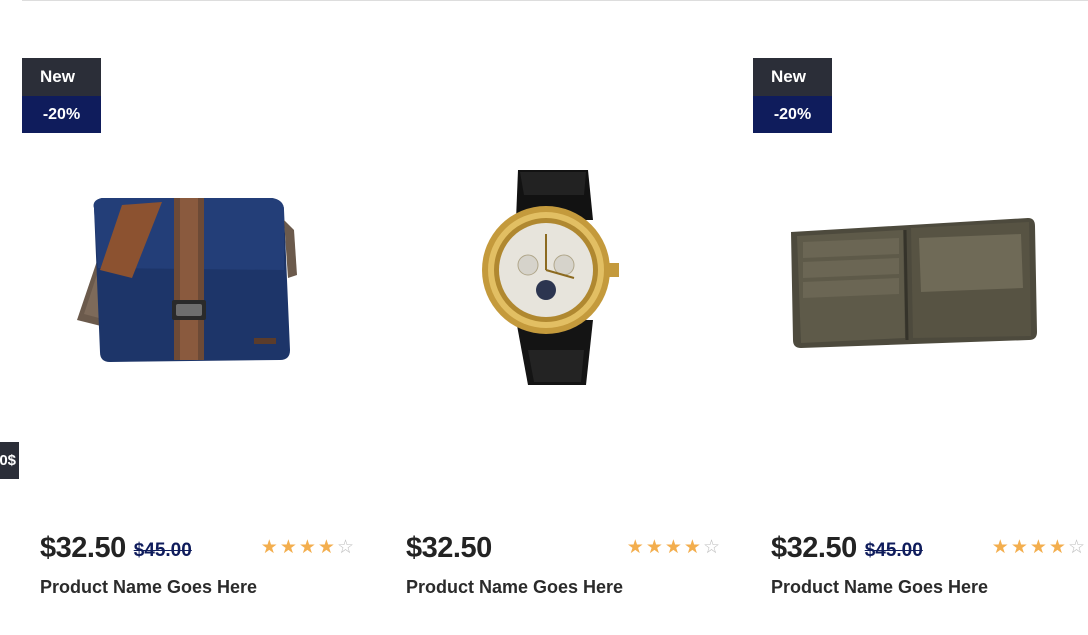  What do you see at coordinates (187, 275) in the screenshot?
I see `product-image-messenger-bag` at bounding box center [187, 275].